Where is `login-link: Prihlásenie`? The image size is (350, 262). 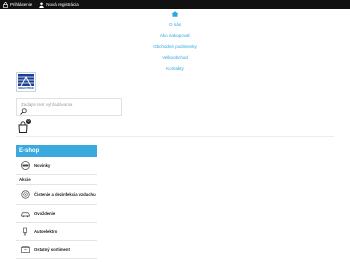 login-link: Prihlásenie is located at coordinates (17, 4).